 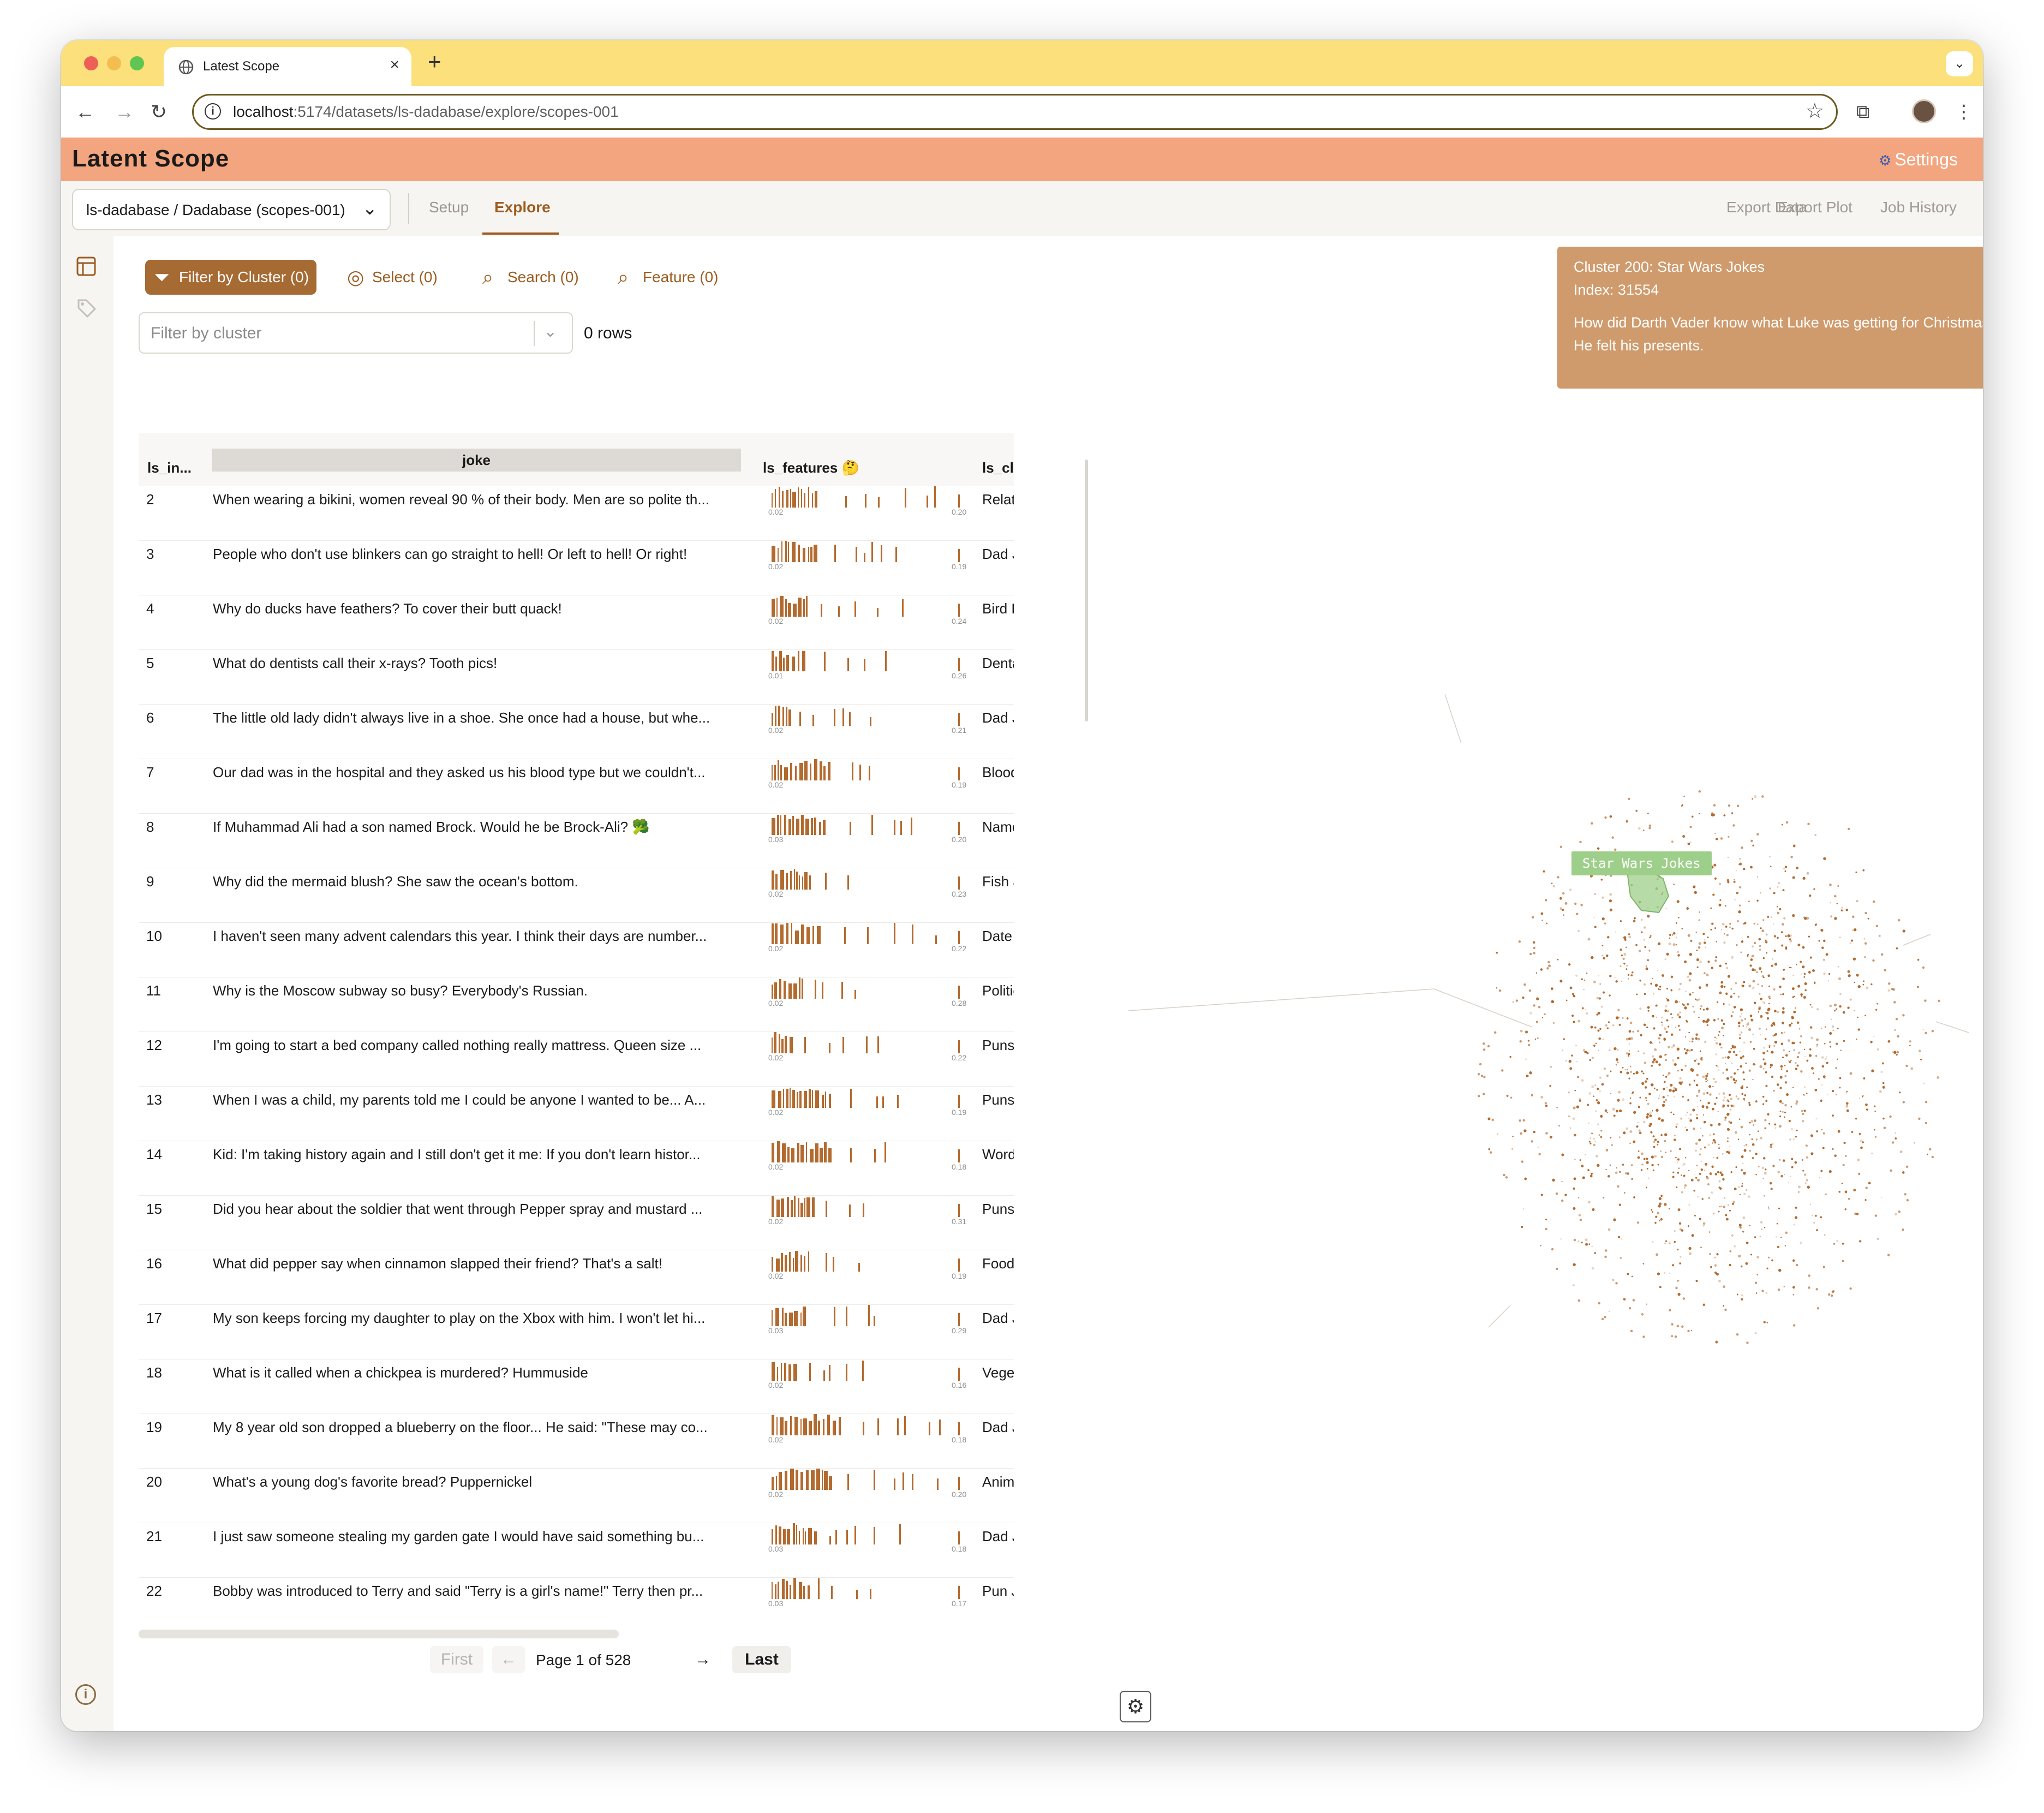 What do you see at coordinates (667, 278) in the screenshot?
I see `feature-button: ⌕ Feature (0)` at bounding box center [667, 278].